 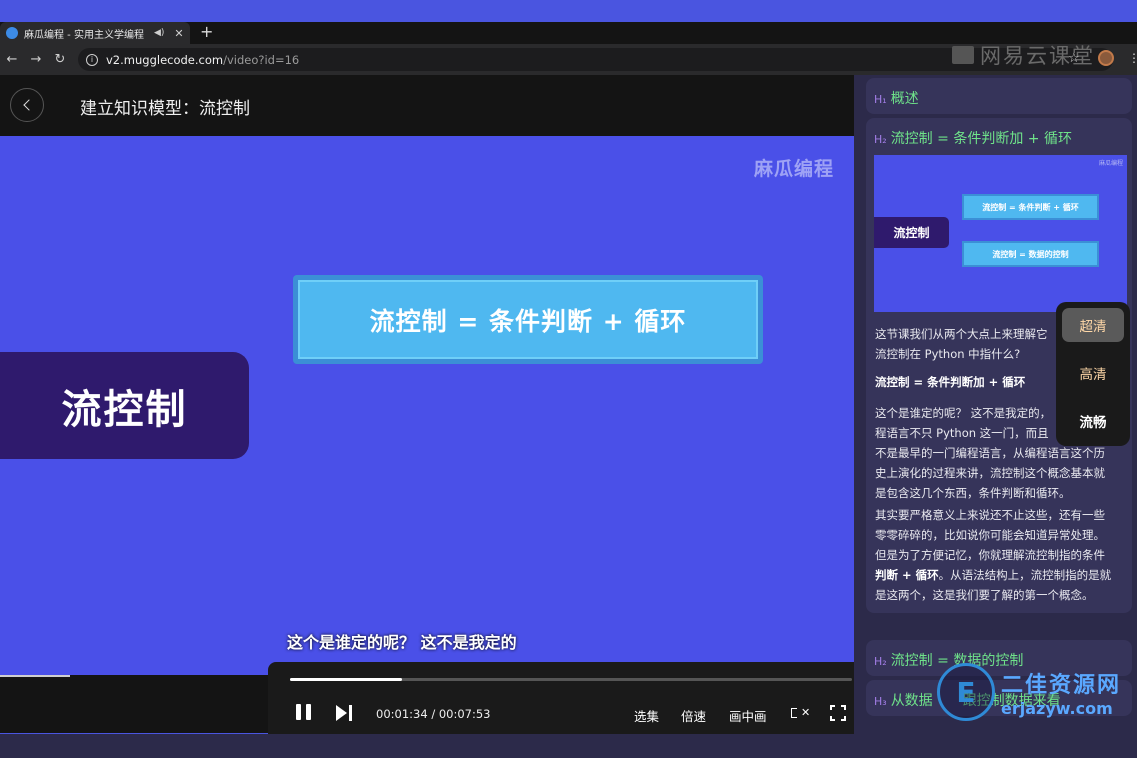 What do you see at coordinates (1000, 233) in the screenshot?
I see `slide-thumbnail: 麻瓜编程 流控制 流控制 = 条件判断 + 循环 流控制 = 数据的控制` at bounding box center [1000, 233].